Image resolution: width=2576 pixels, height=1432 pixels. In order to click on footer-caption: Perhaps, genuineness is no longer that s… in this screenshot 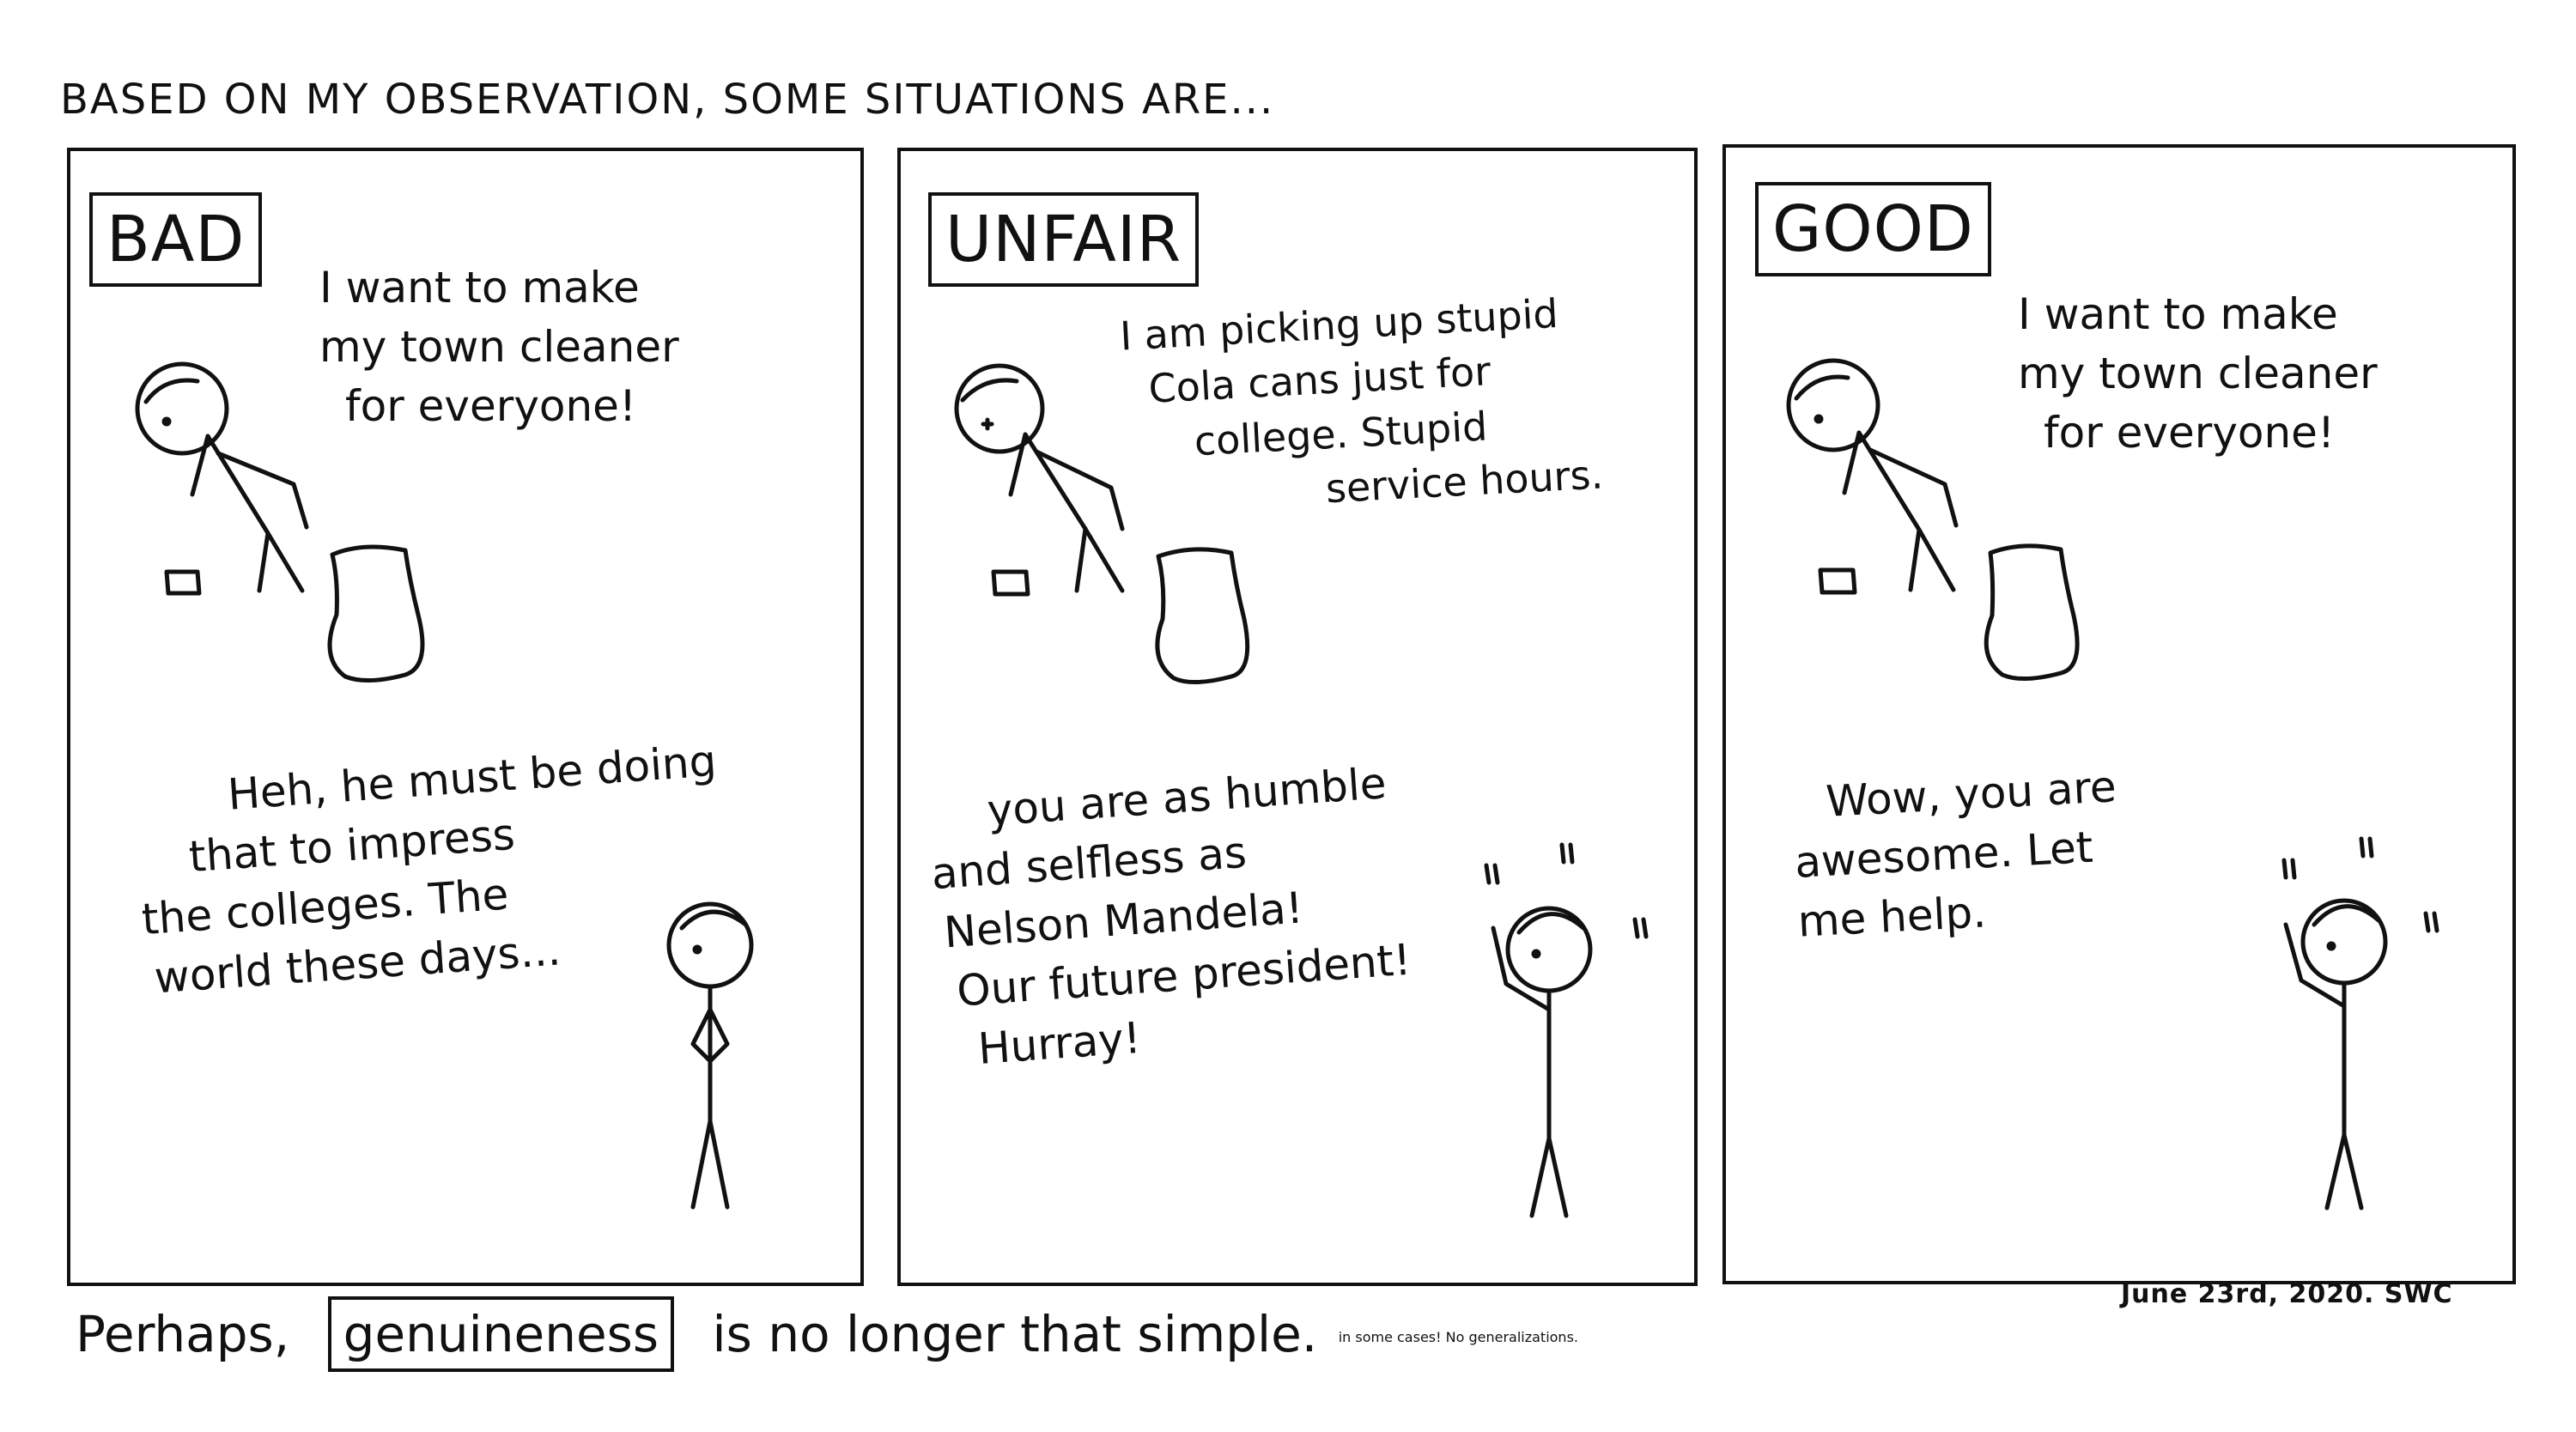, I will do `click(827, 1334)`.